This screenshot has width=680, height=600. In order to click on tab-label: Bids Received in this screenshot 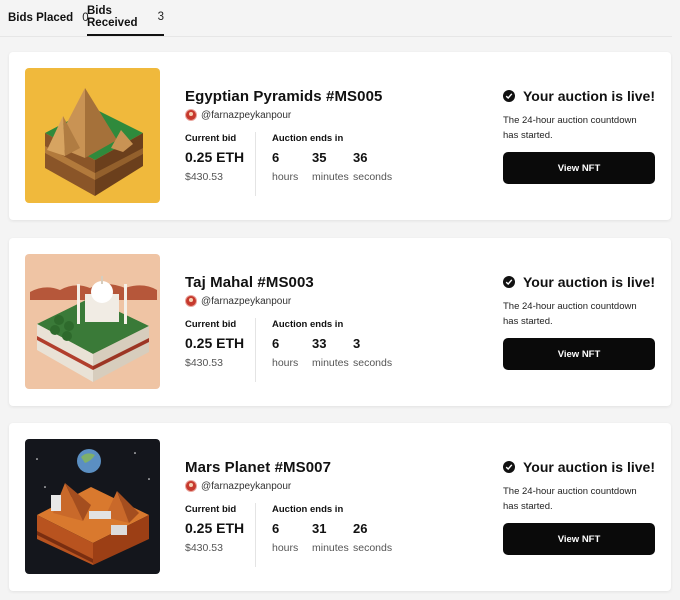, I will do `click(112, 17)`.